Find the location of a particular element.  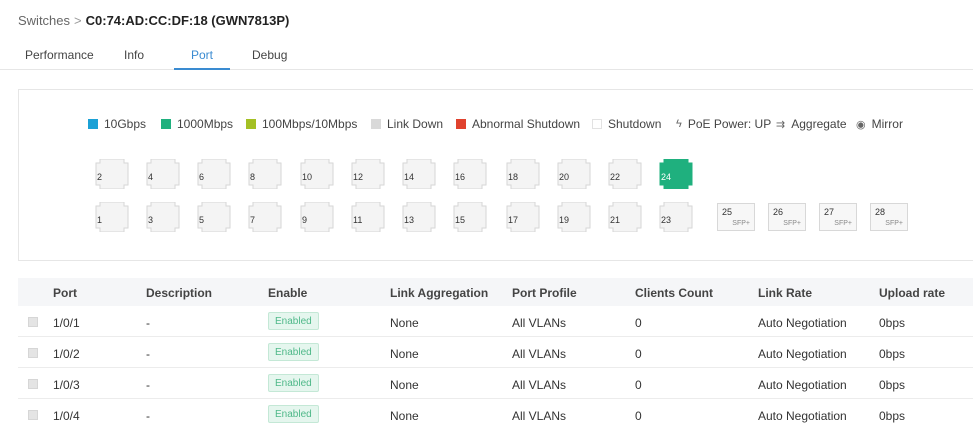

sfp-port-number: 25 is located at coordinates (727, 212).